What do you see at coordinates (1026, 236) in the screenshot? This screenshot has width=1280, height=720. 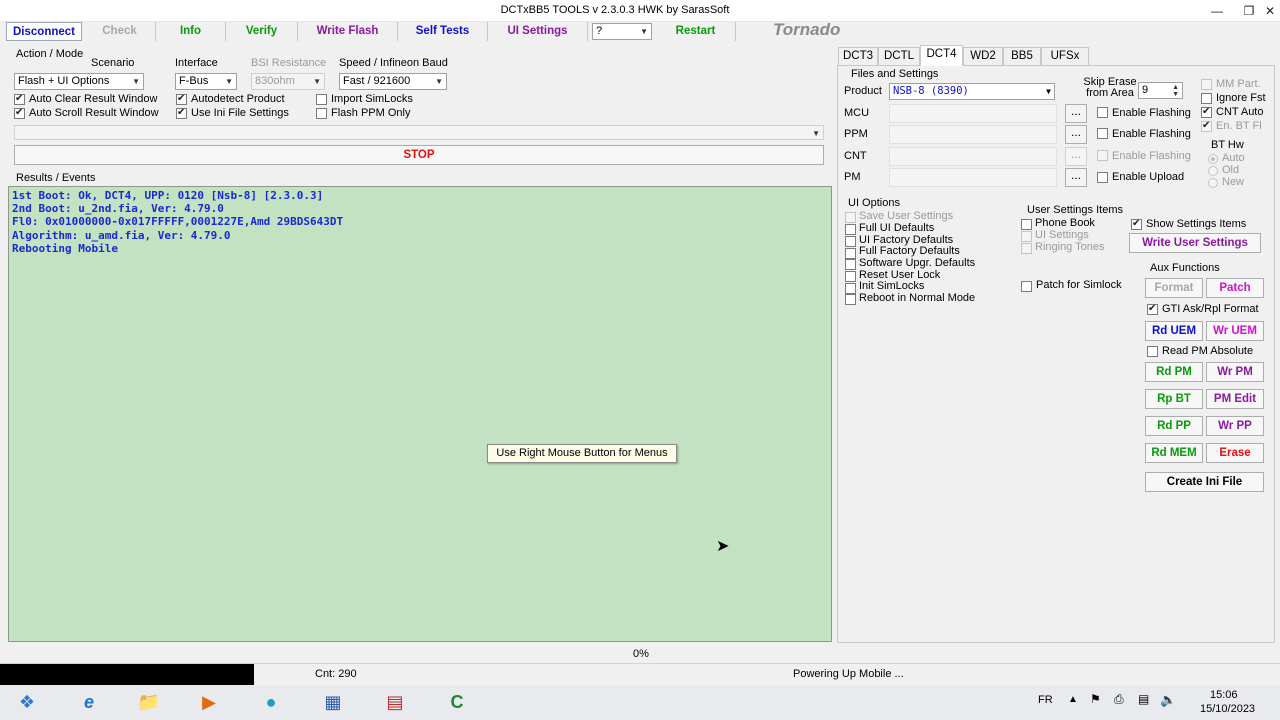 I see `ui-settings-checkbox` at bounding box center [1026, 236].